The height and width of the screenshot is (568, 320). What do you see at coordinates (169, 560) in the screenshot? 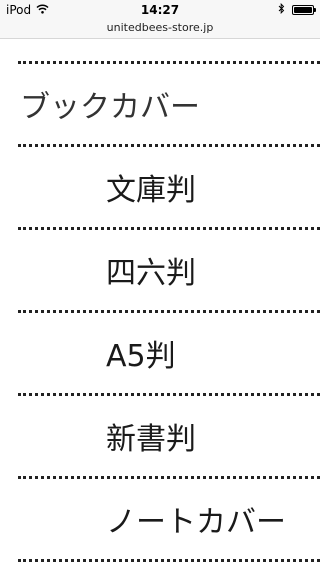
I see `divider` at bounding box center [169, 560].